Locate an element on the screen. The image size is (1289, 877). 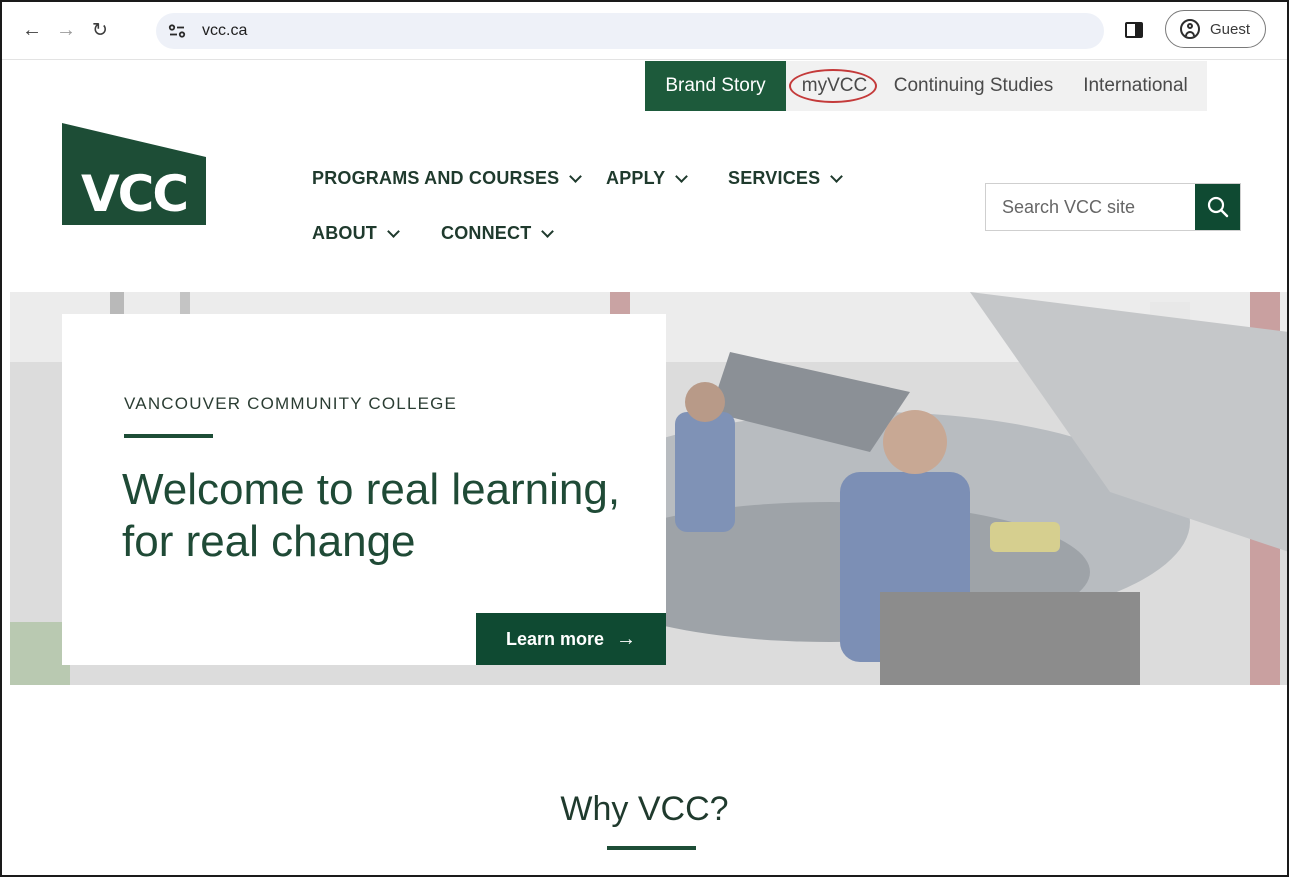
highlight-ring is located at coordinates (833, 86).